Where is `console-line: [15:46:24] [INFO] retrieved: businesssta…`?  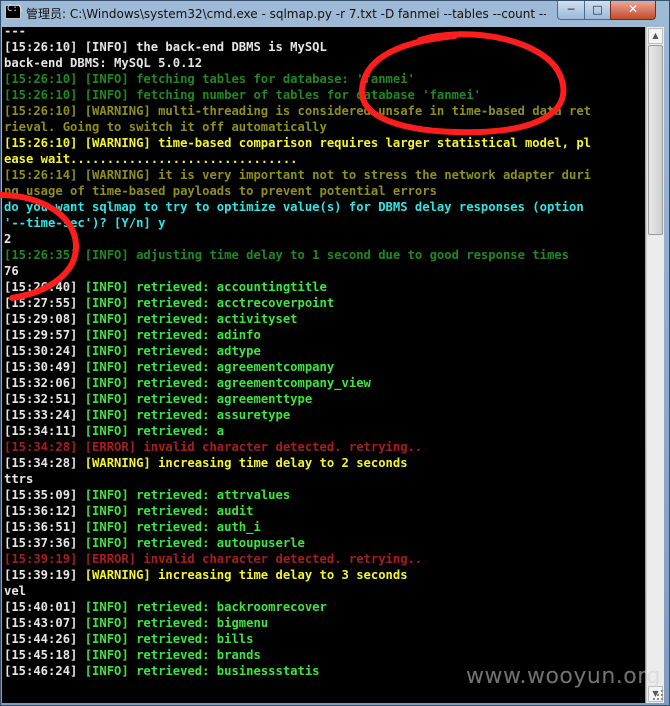 console-line: [15:46:24] [INFO] retrieved: businesssta… is located at coordinates (162, 671).